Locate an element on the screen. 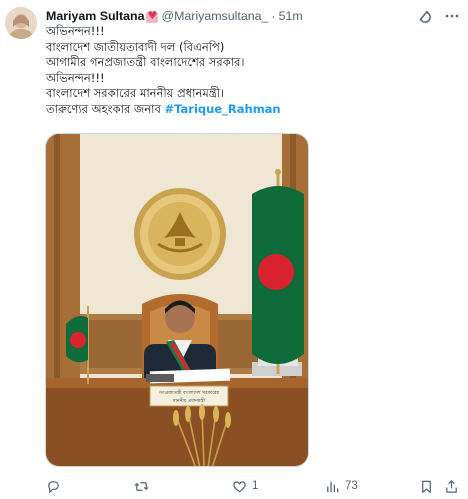 The width and height of the screenshot is (468, 499). retweet-icon is located at coordinates (141, 486).